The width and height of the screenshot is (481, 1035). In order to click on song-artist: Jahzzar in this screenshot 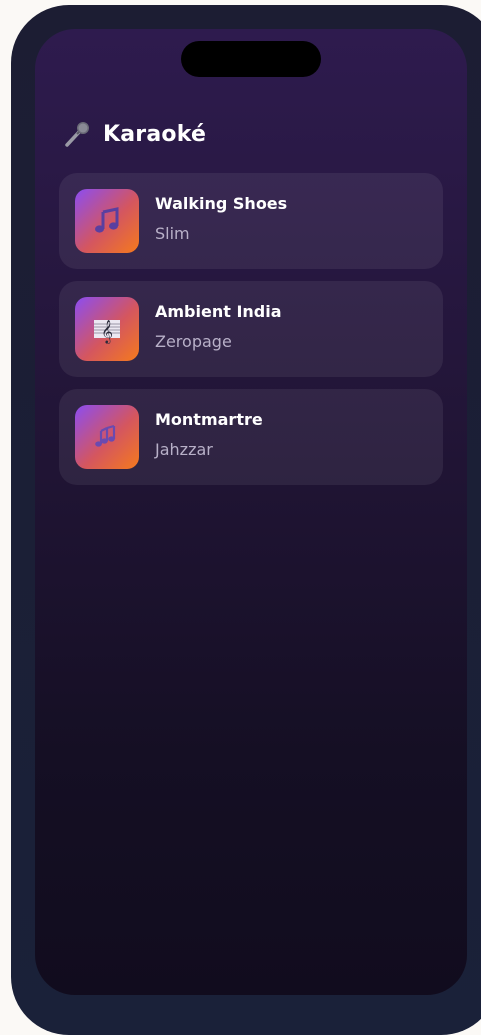, I will do `click(184, 449)`.